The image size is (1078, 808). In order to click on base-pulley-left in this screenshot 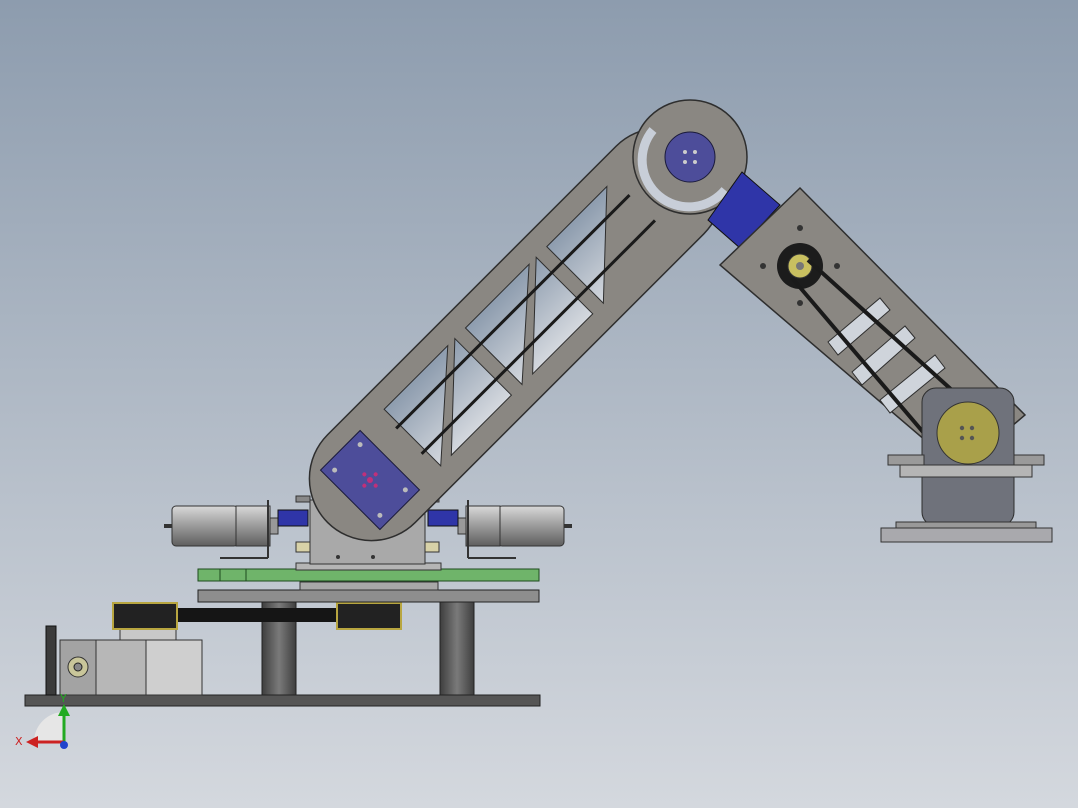, I will do `click(145, 616)`.